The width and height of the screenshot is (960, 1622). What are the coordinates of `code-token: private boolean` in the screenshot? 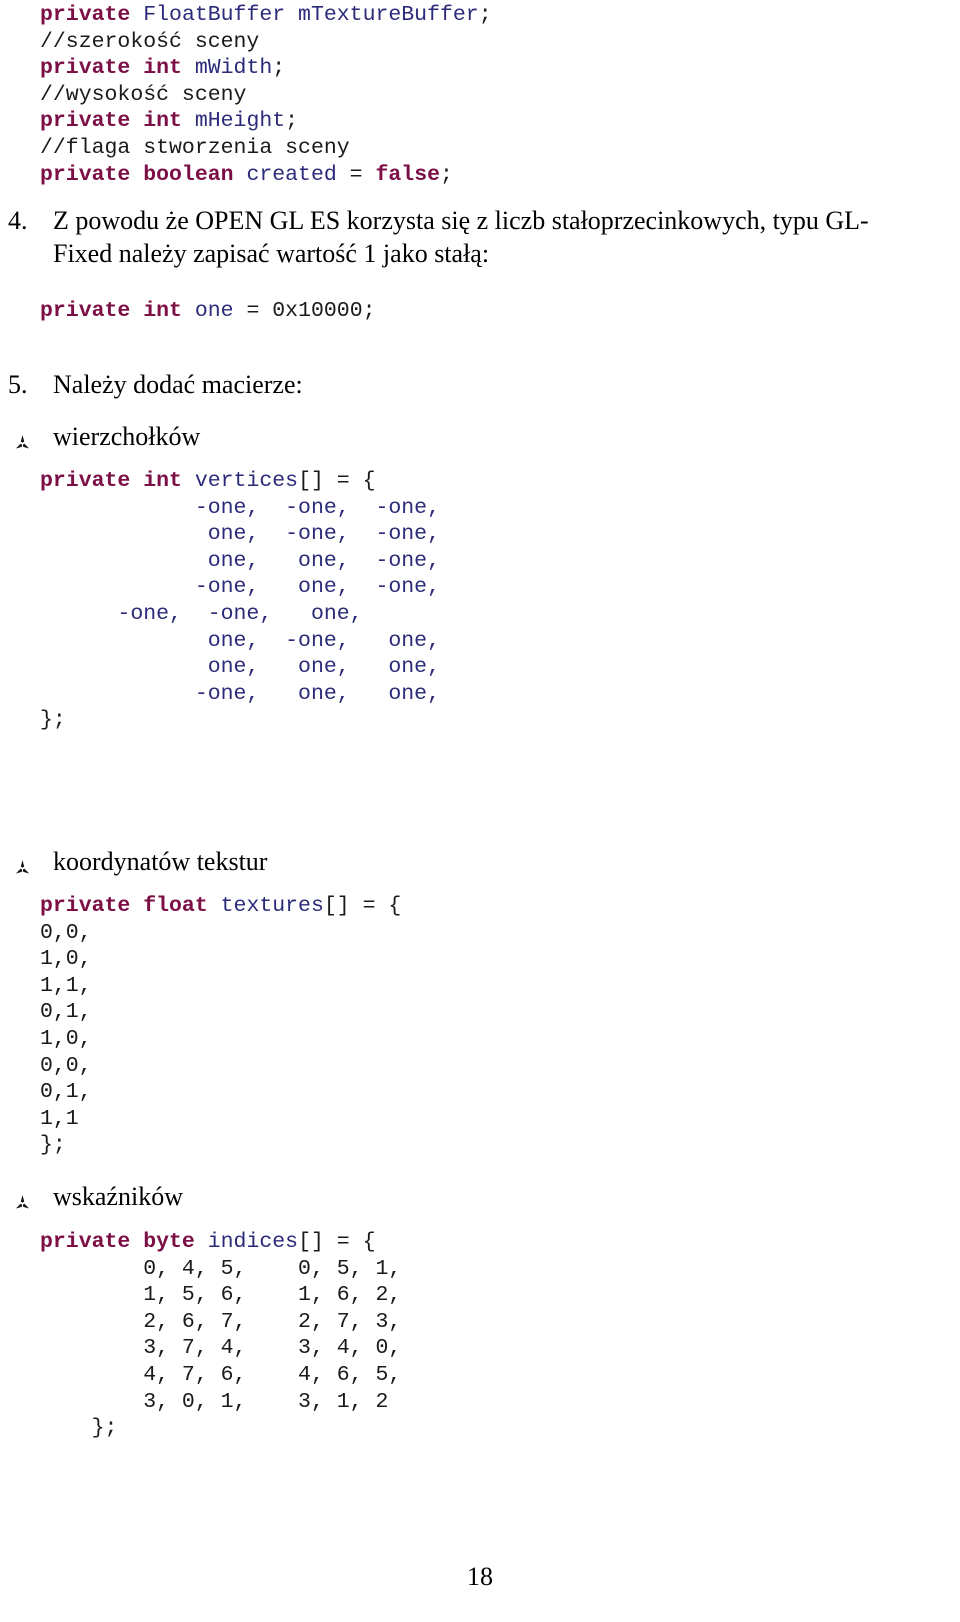 It's located at (137, 174).